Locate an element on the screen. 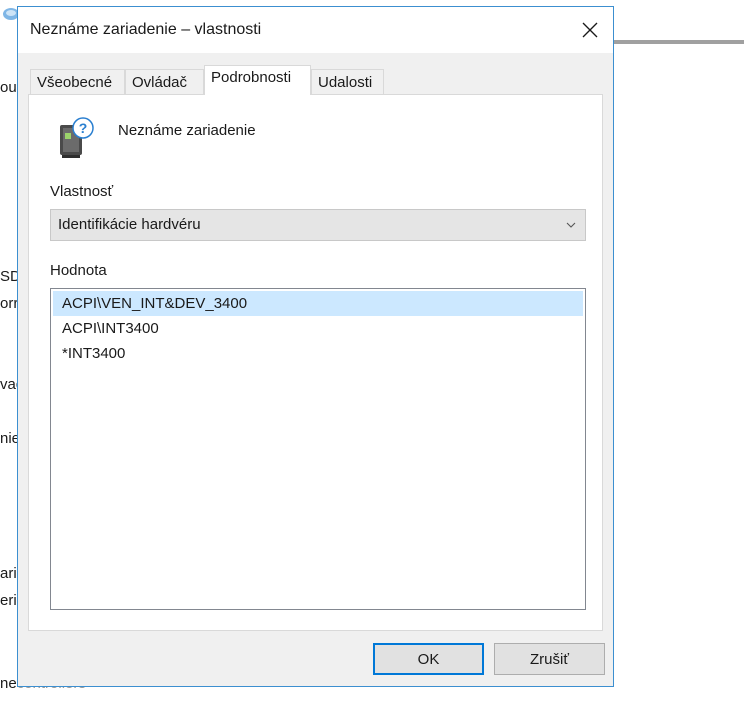  background-window-edge is located at coordinates (679, 42).